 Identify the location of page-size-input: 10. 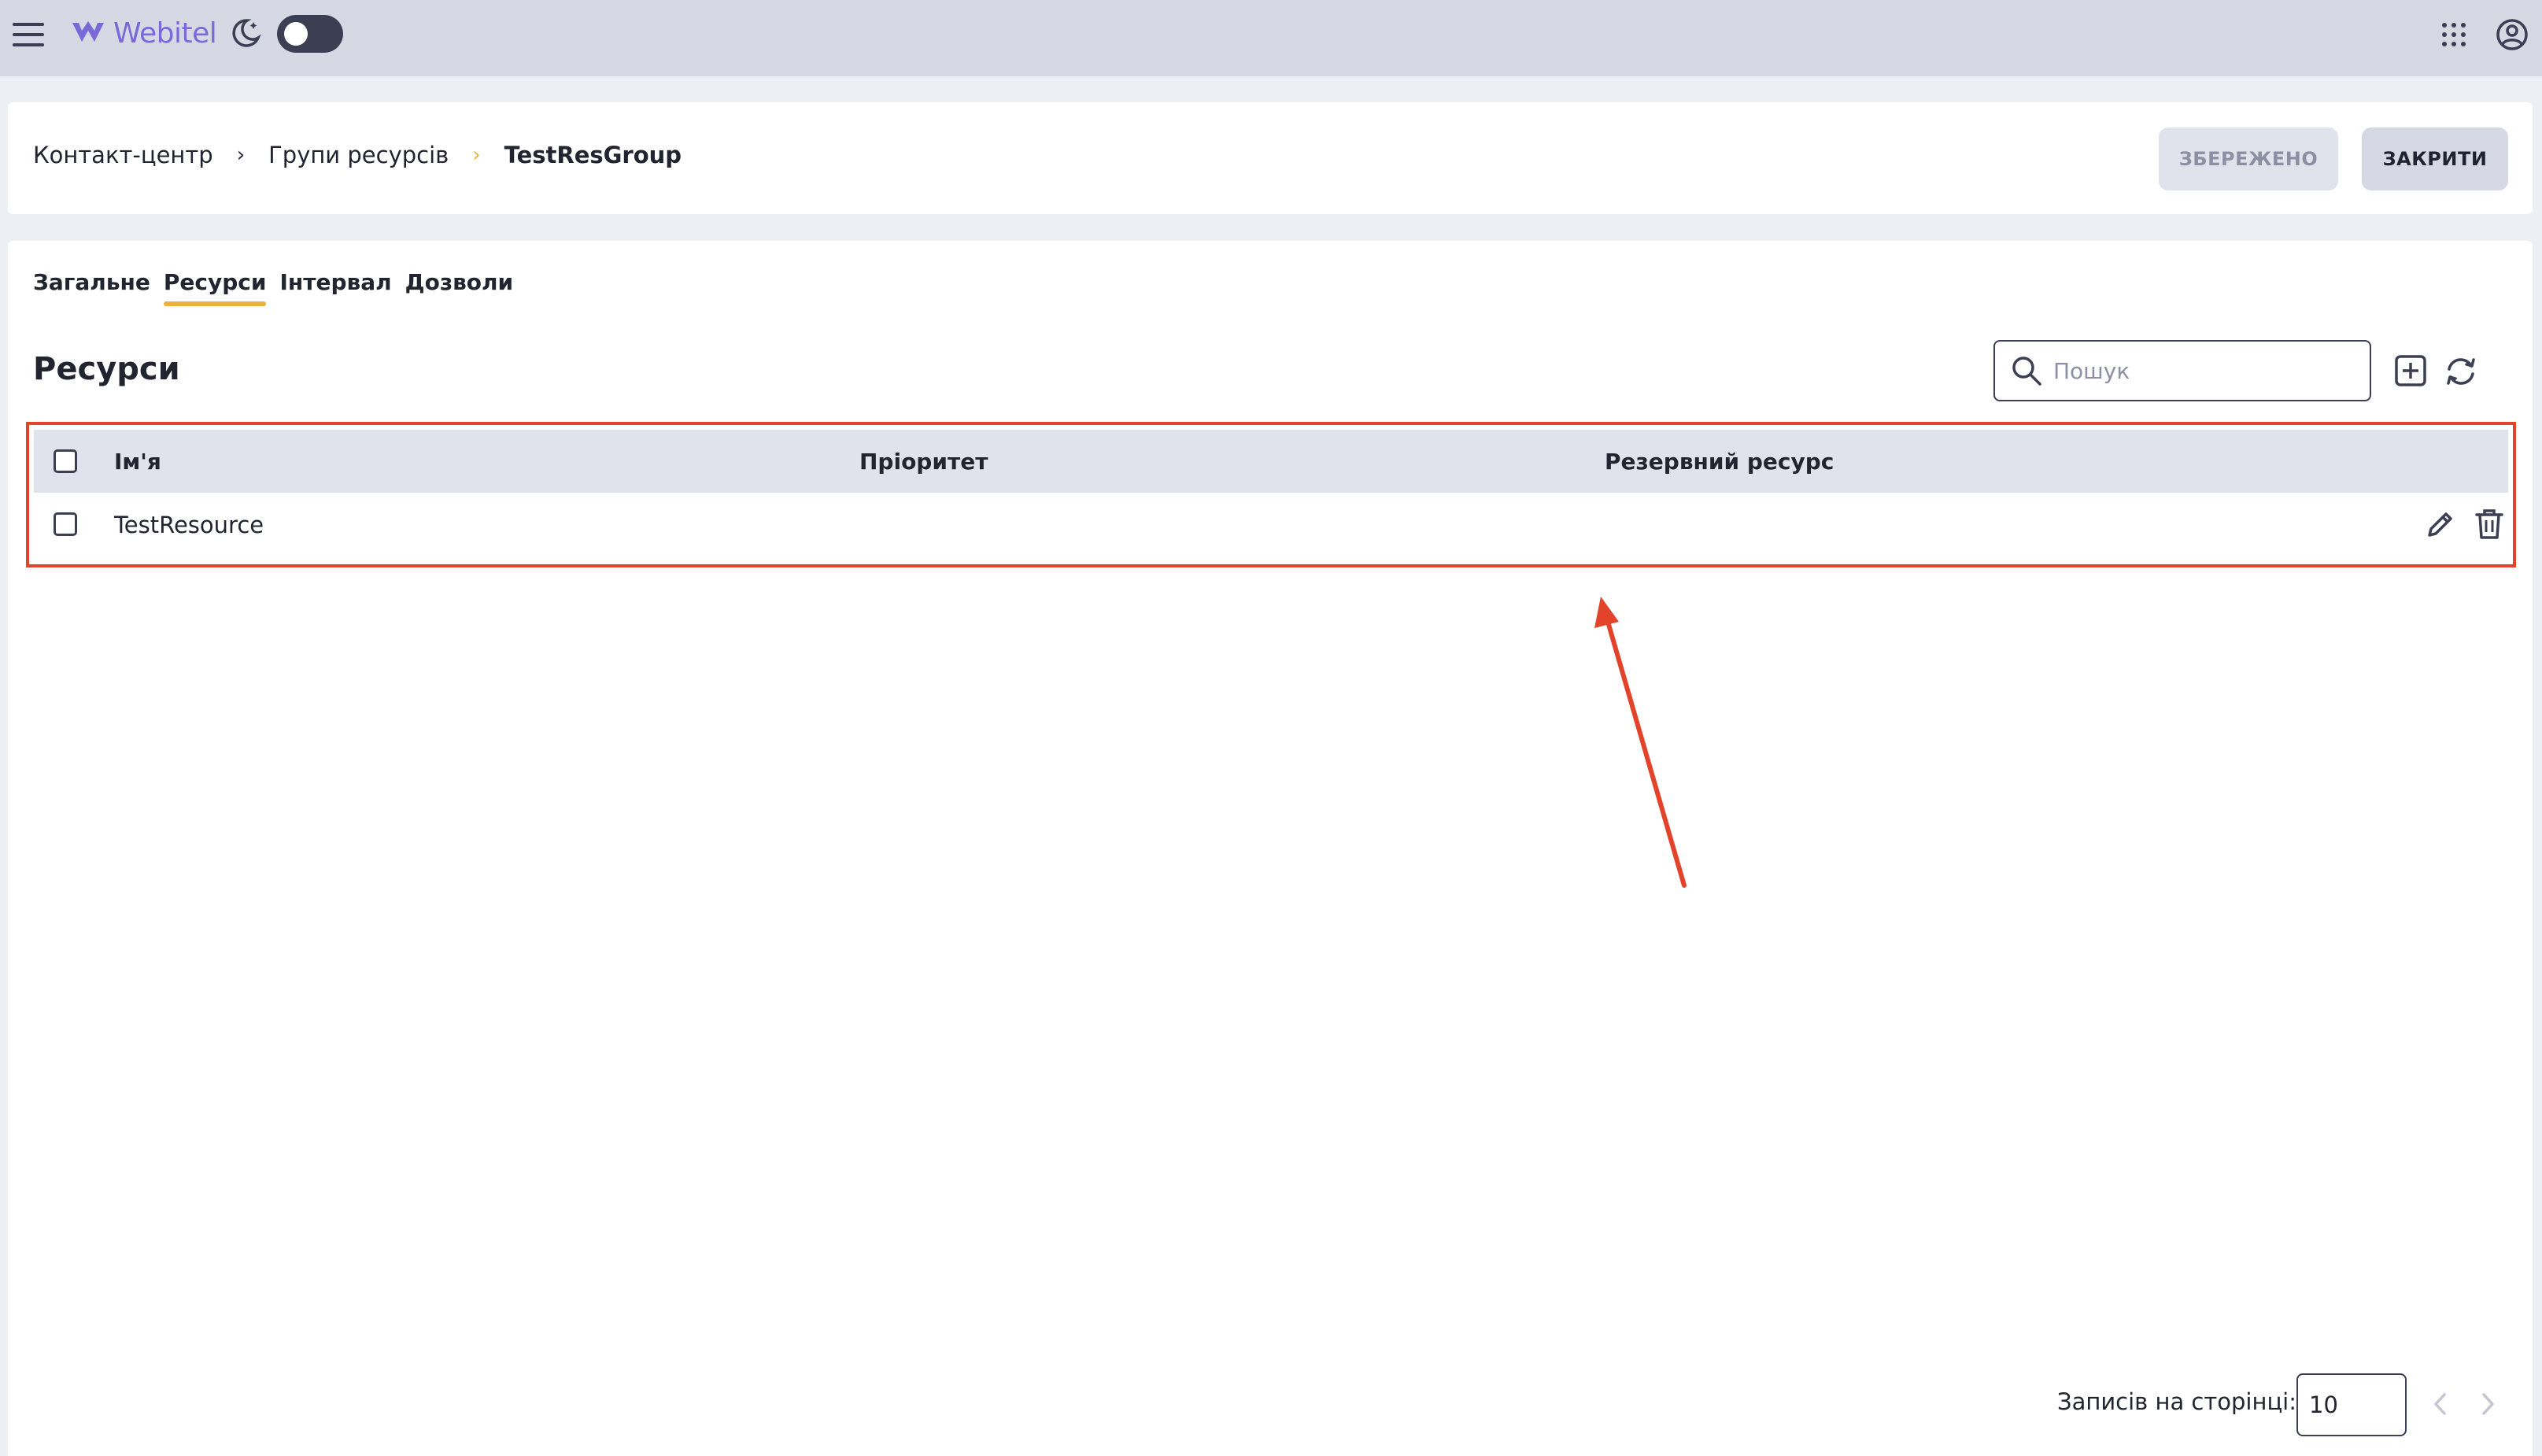
(2351, 1404).